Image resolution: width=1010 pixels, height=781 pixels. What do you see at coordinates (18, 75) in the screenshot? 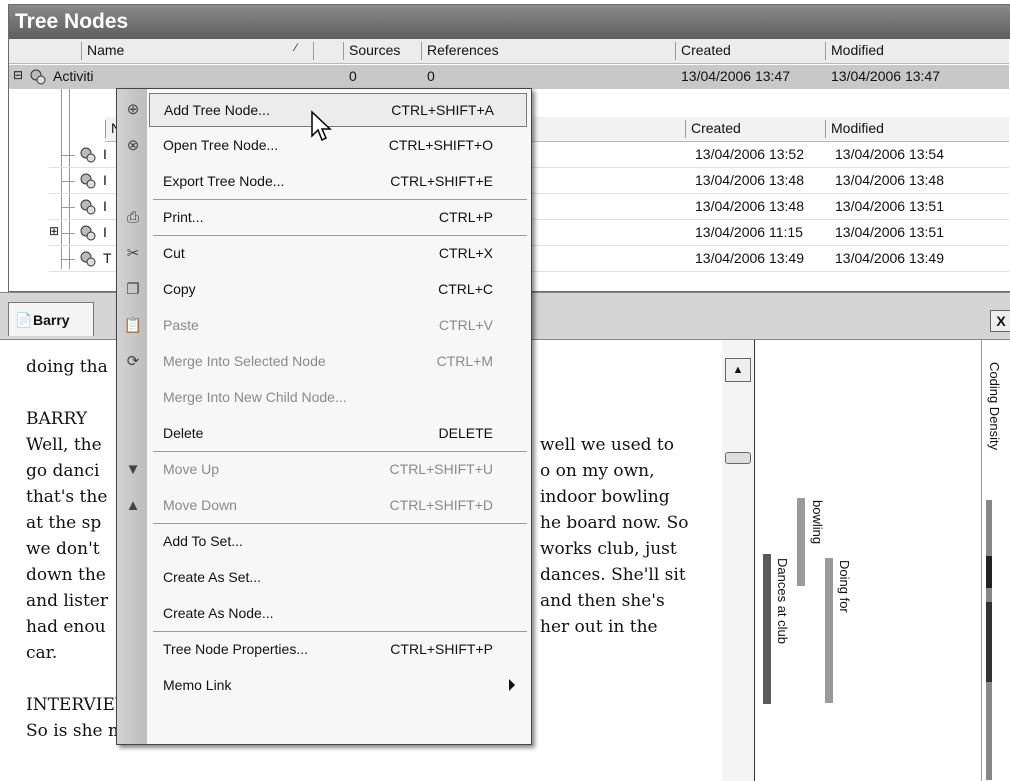
I see `collapse-icon: ⊟` at bounding box center [18, 75].